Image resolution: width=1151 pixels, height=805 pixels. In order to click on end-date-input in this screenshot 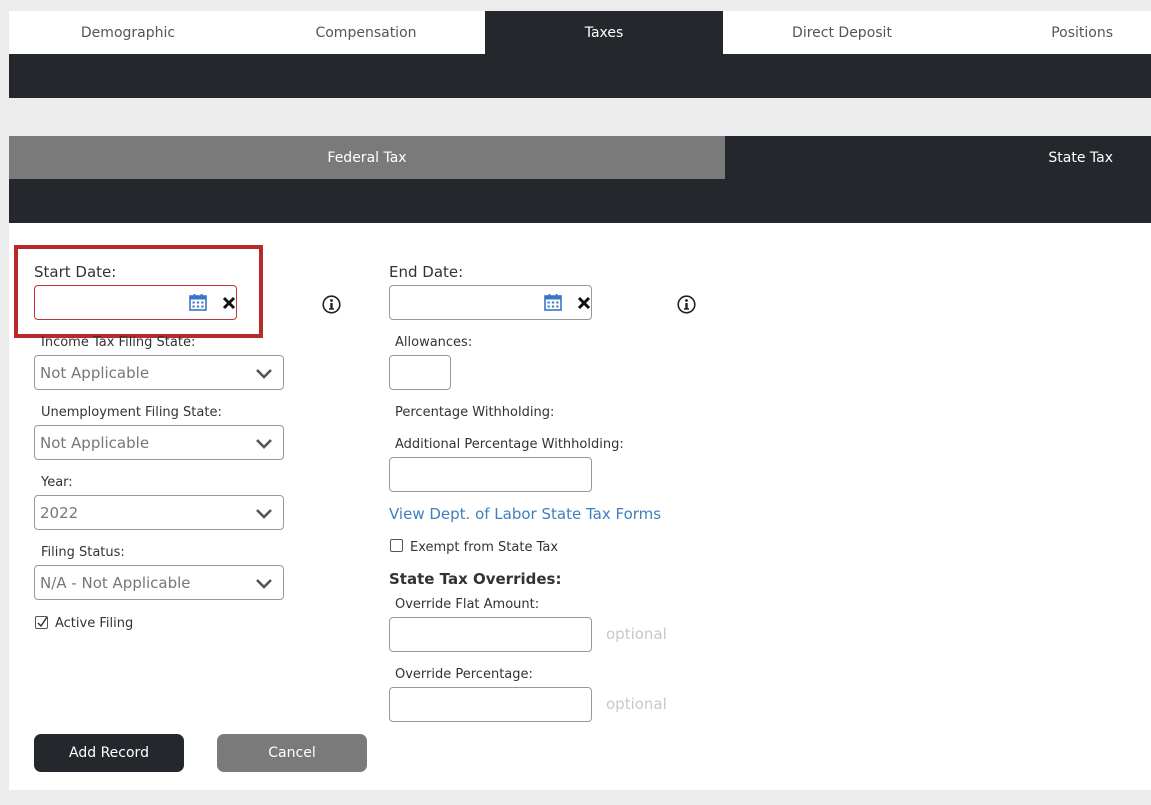, I will do `click(490, 302)`.